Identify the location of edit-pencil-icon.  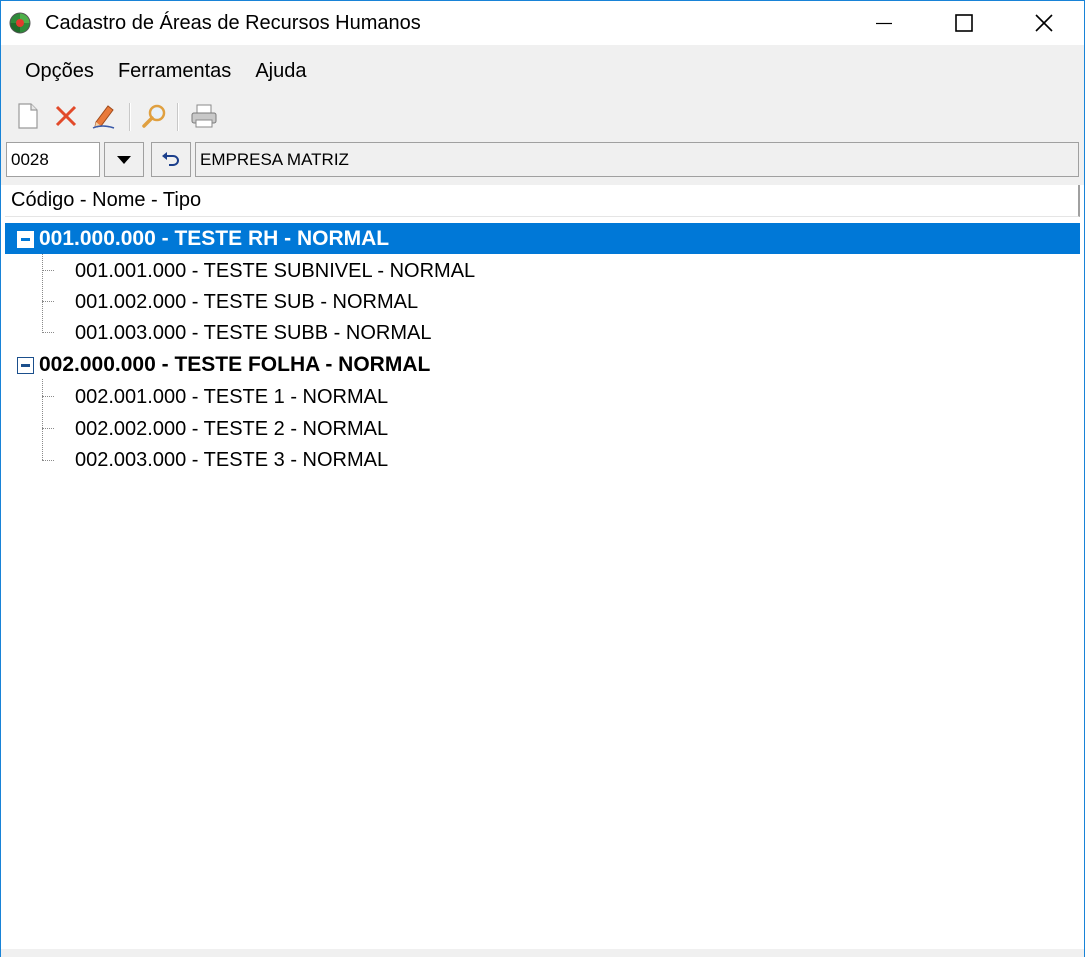
(103, 117).